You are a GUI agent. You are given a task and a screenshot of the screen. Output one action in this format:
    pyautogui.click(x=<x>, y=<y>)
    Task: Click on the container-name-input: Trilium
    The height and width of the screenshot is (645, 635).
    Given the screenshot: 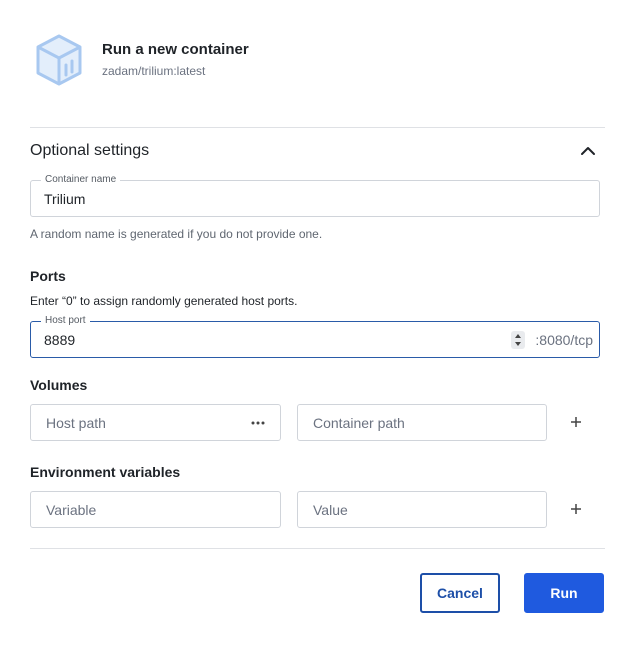 What is the action you would take?
    pyautogui.click(x=64, y=198)
    